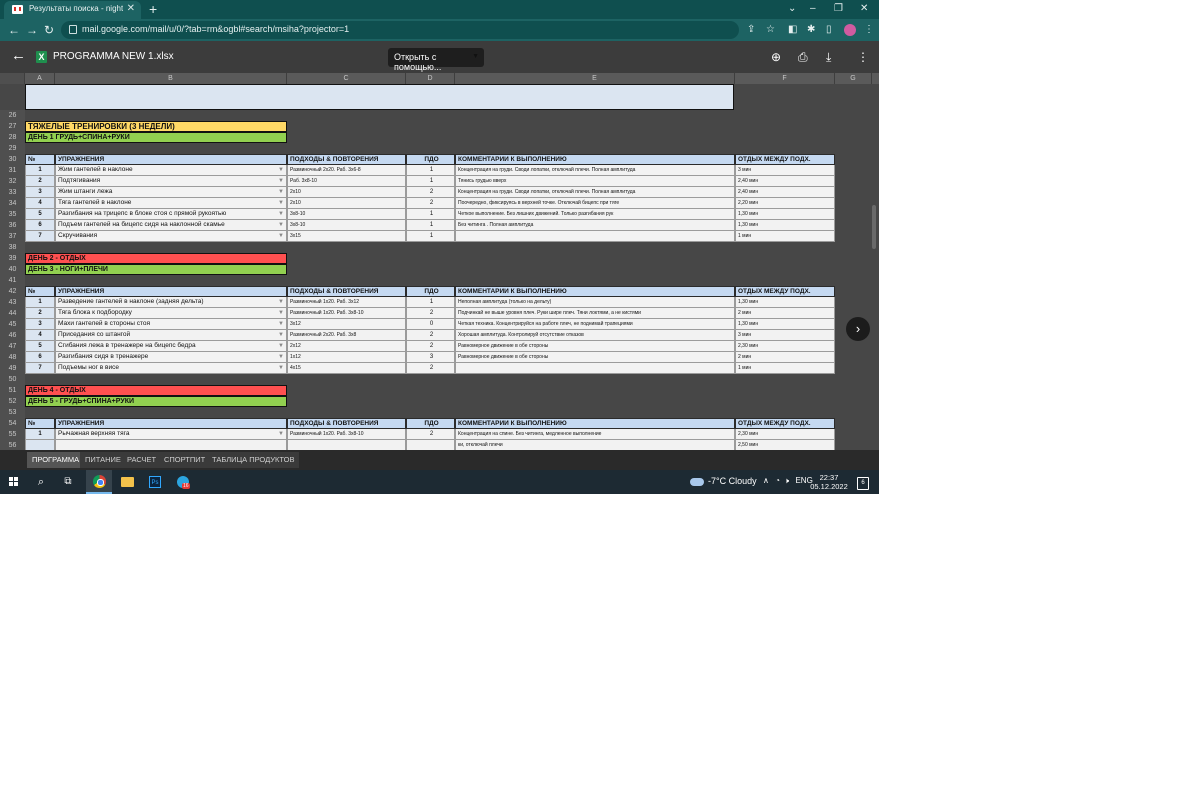 This screenshot has width=1202, height=800. I want to click on open-with-button: Открыть с помощью... ▼, so click(436, 60).